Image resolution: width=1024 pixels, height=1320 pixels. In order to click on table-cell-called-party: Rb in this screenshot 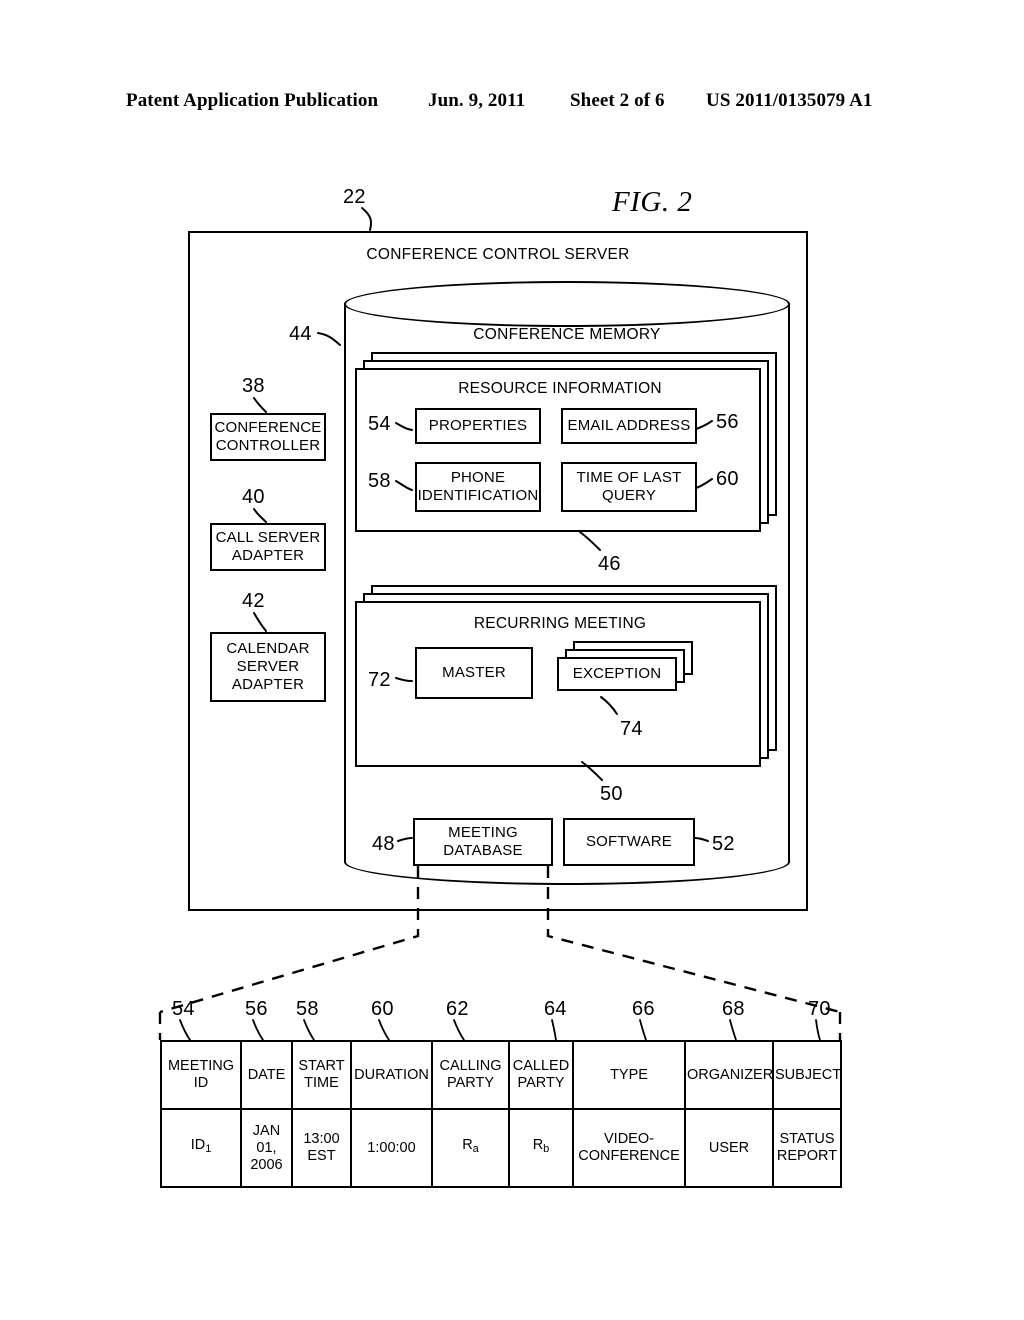, I will do `click(541, 1148)`.